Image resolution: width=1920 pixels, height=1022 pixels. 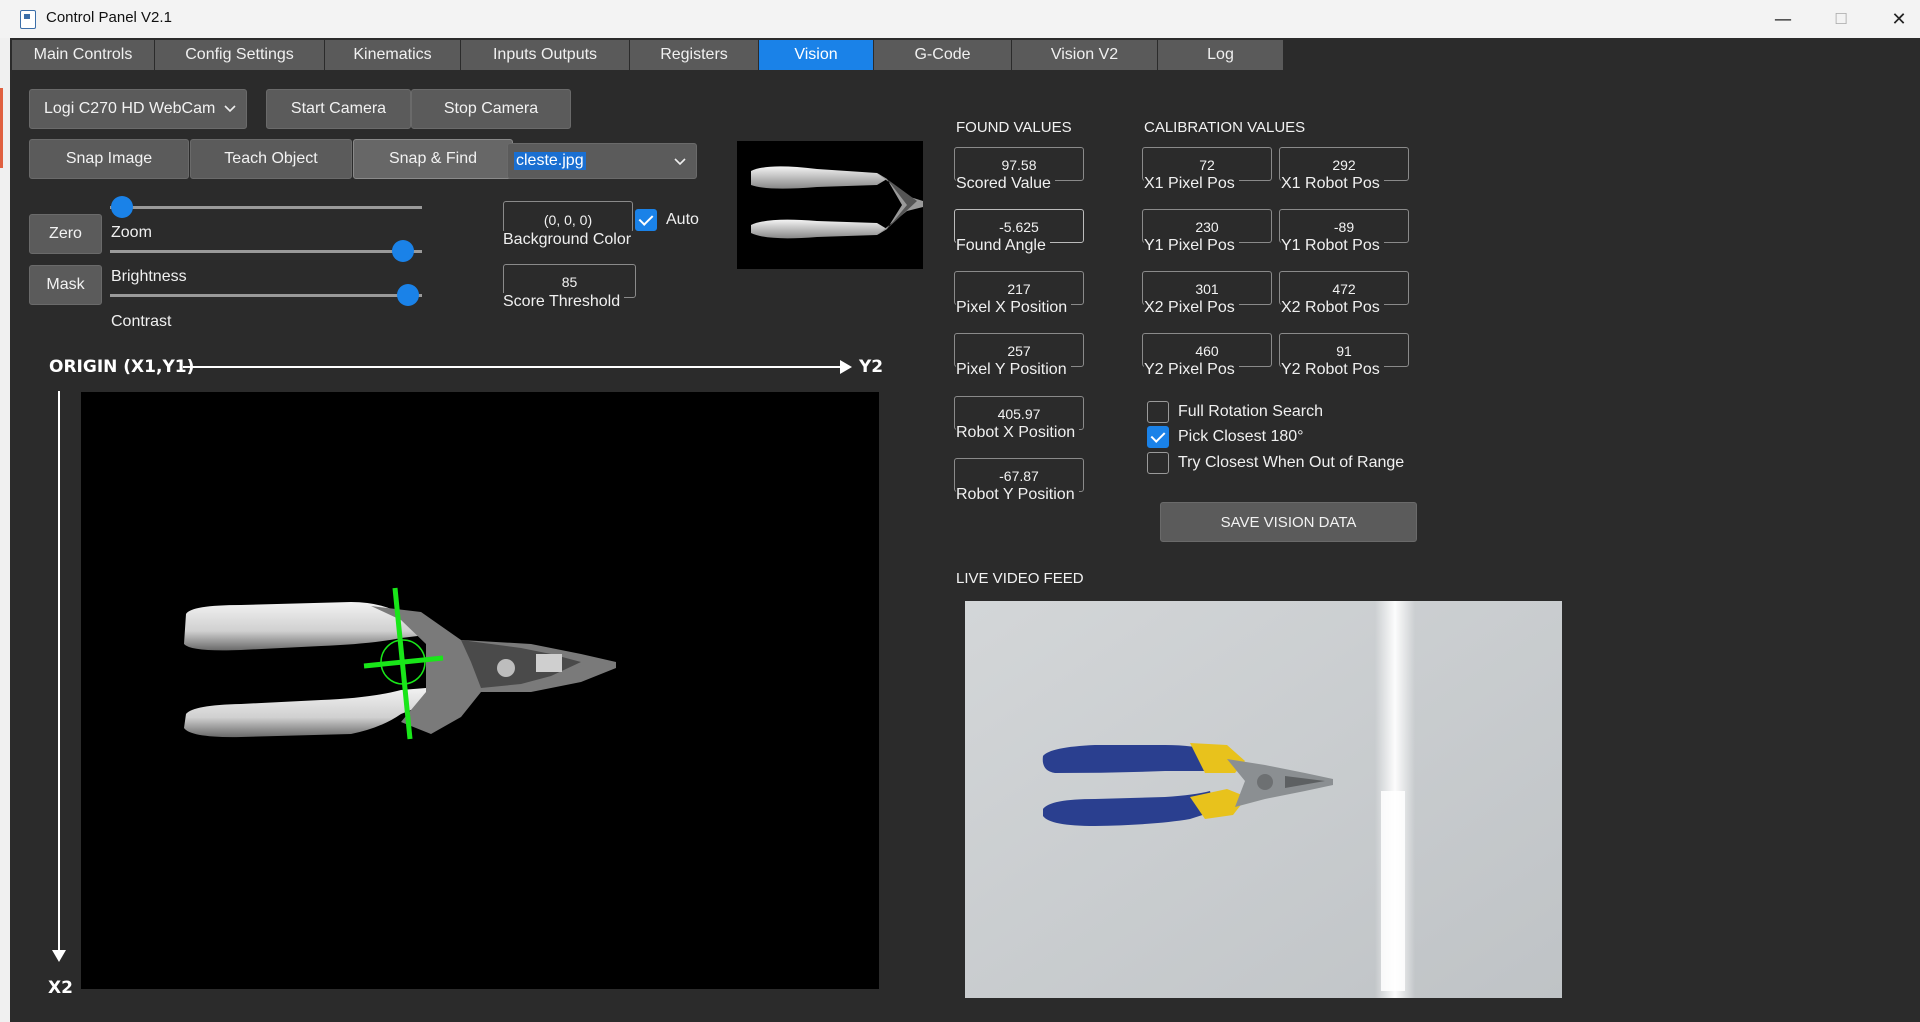 What do you see at coordinates (1191, 370) in the screenshot?
I see `y2-pixel-label: Y2 Pixel Pos` at bounding box center [1191, 370].